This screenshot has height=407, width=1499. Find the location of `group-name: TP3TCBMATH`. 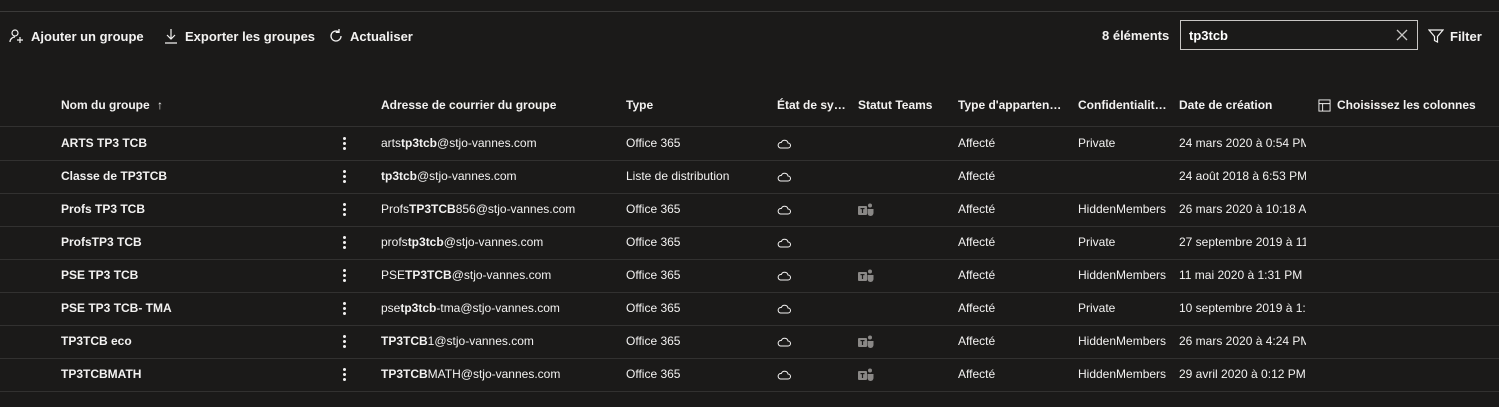

group-name: TP3TCBMATH is located at coordinates (191, 374).